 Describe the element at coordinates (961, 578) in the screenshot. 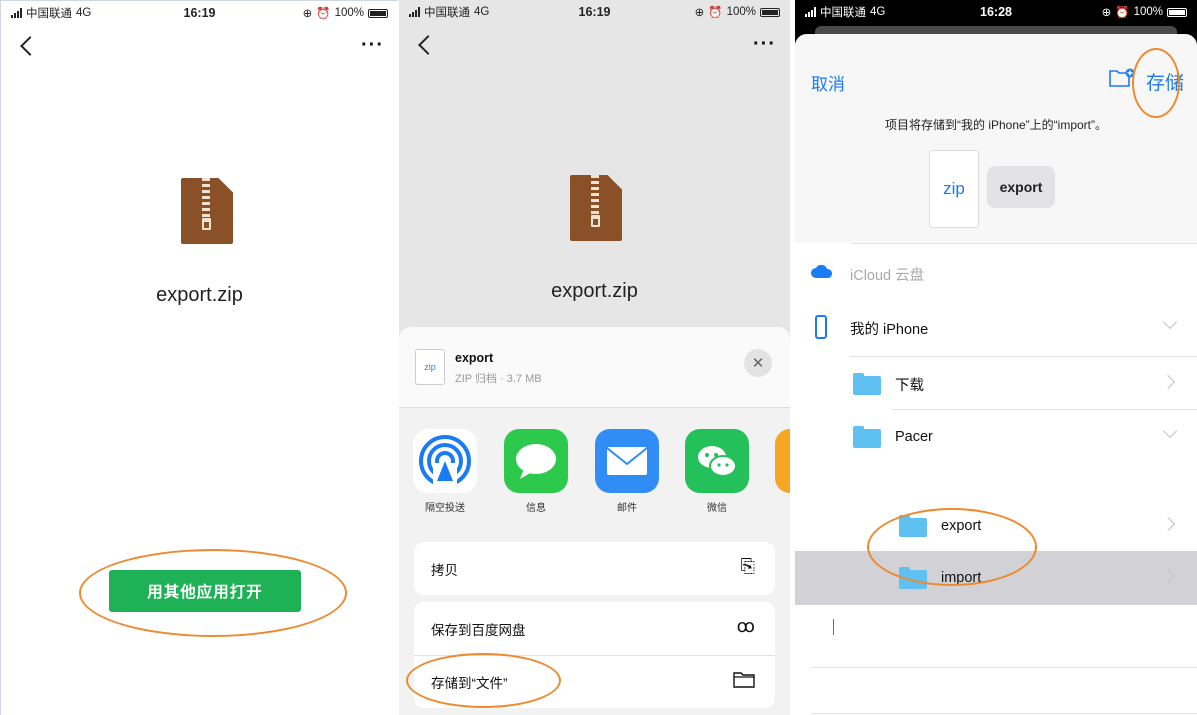

I see `location-label: import` at that location.